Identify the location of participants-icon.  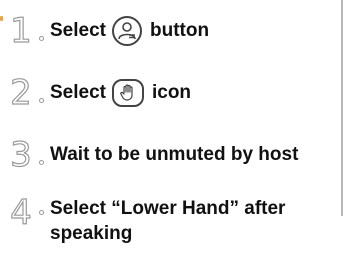
(126, 31).